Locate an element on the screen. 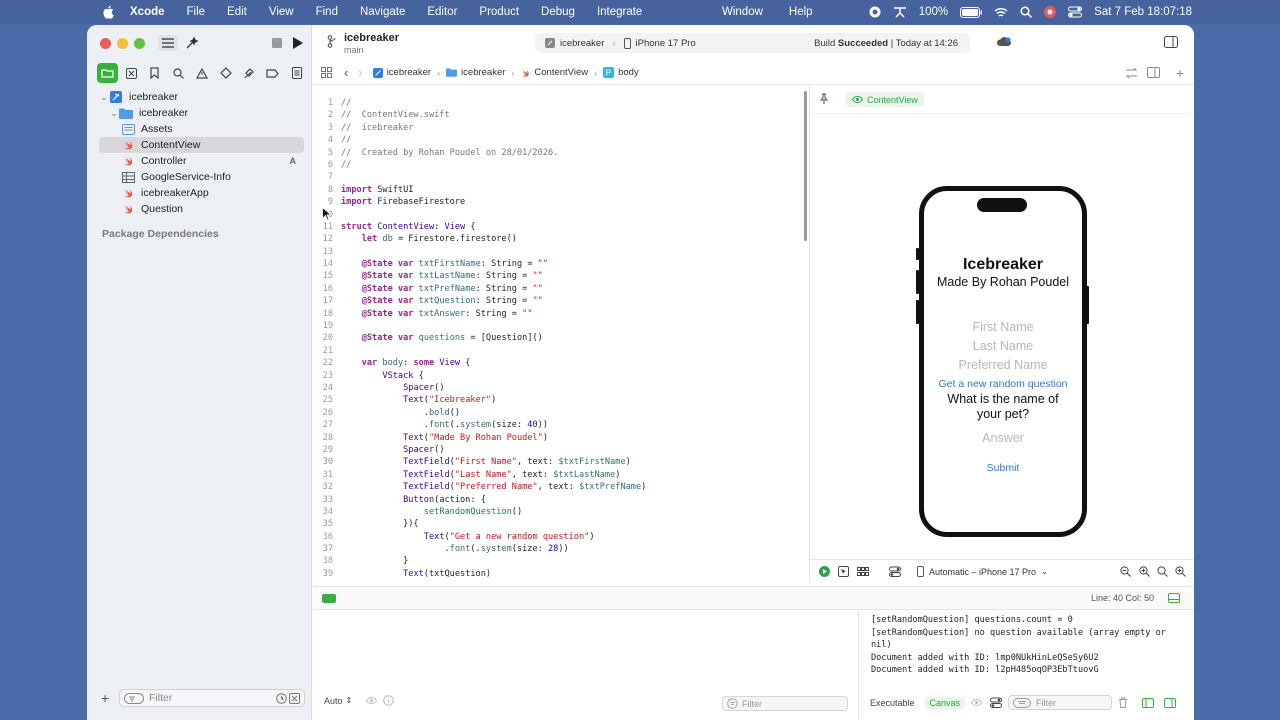 This screenshot has height=720, width=1280. menubar-datetime: Sat 7 Feb 18:07:18 is located at coordinates (1143, 12).